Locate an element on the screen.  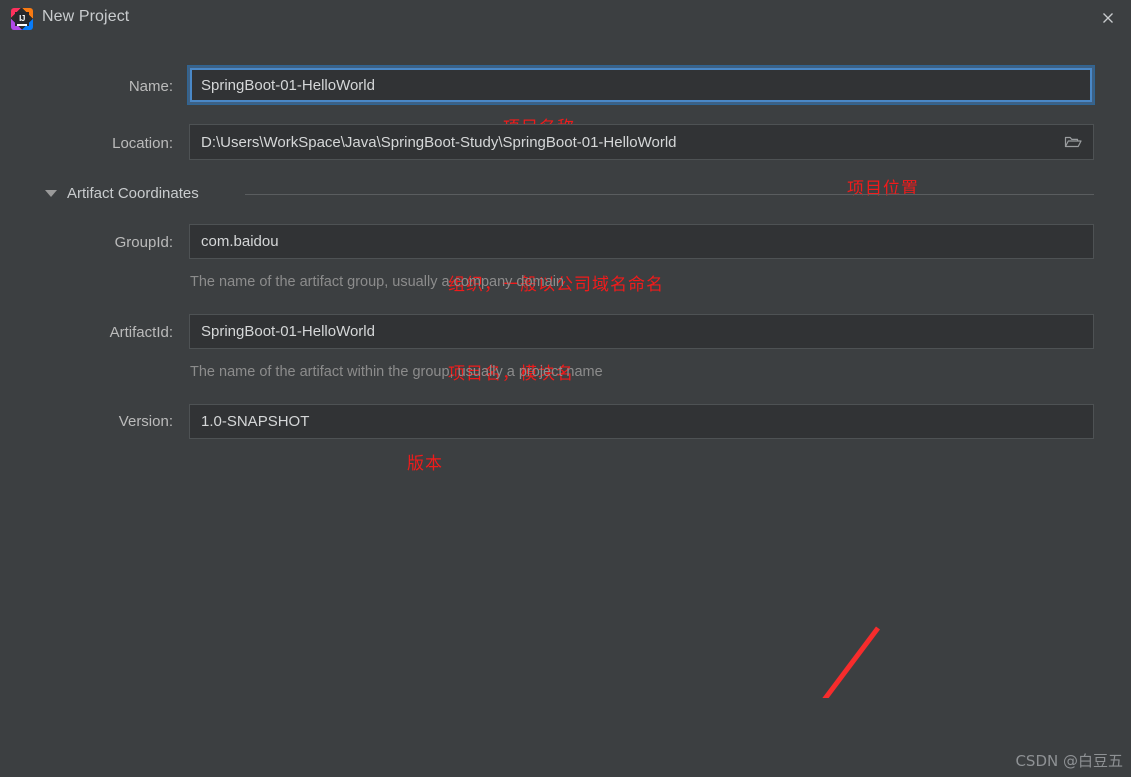
window-title: New Project is located at coordinates (86, 16).